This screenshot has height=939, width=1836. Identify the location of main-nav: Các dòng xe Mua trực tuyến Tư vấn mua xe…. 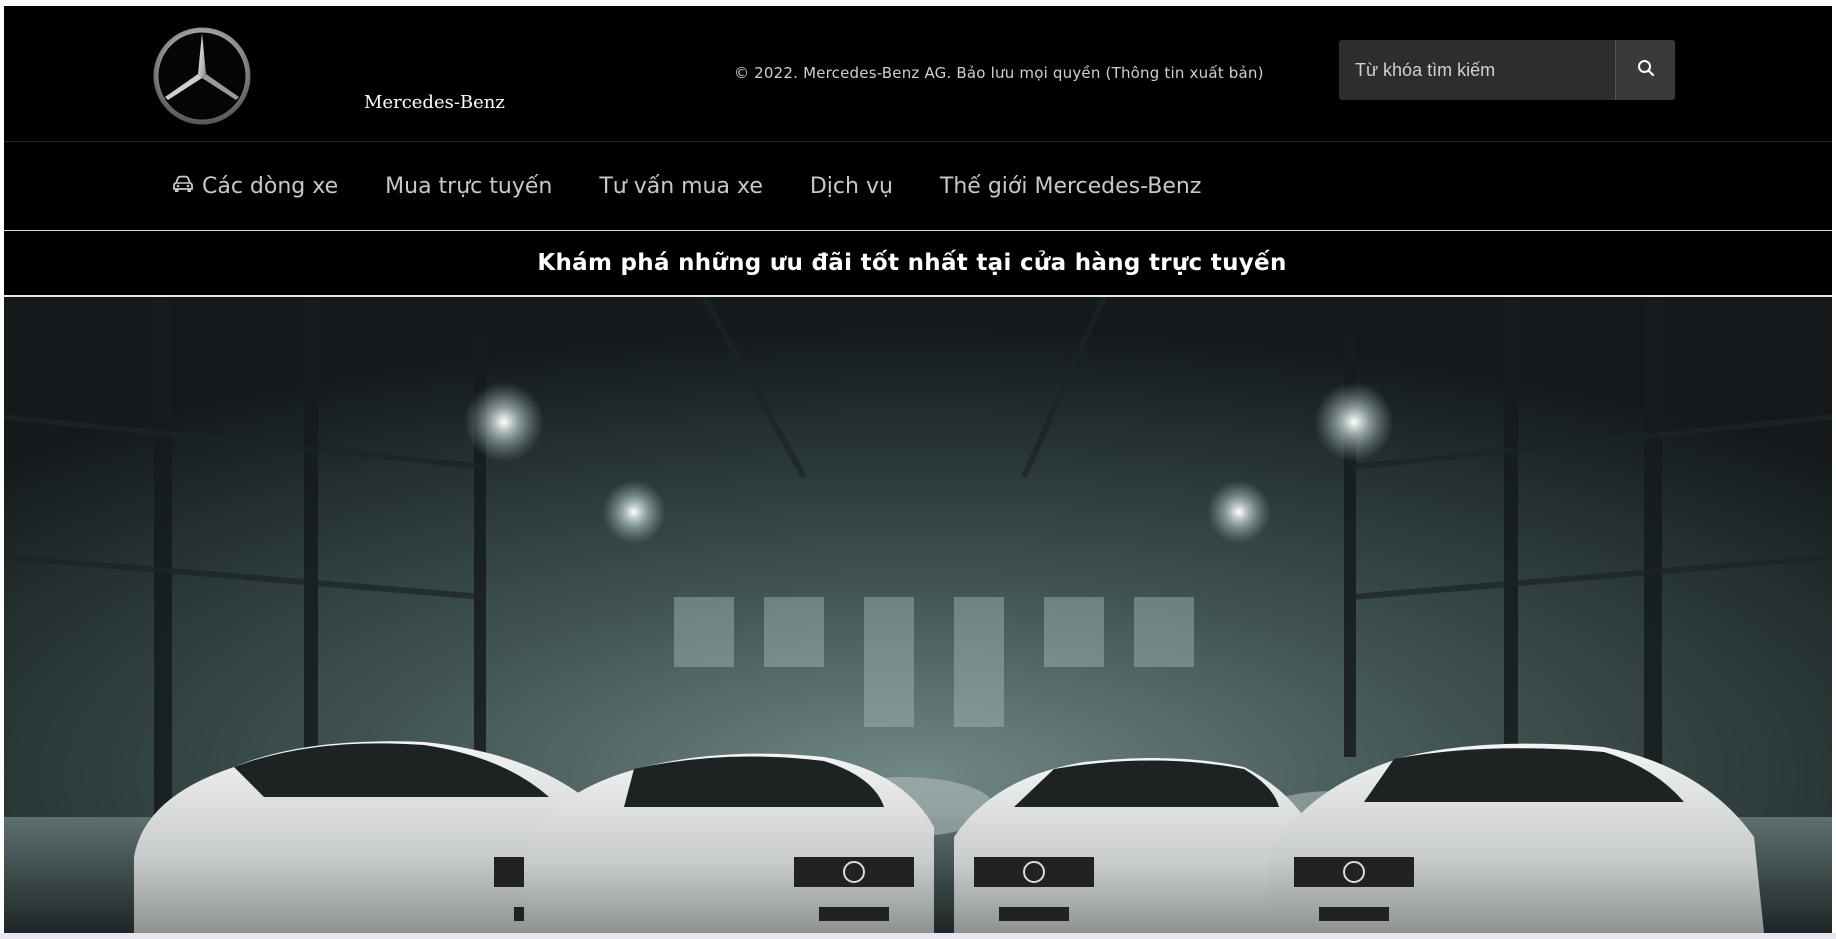
(918, 186).